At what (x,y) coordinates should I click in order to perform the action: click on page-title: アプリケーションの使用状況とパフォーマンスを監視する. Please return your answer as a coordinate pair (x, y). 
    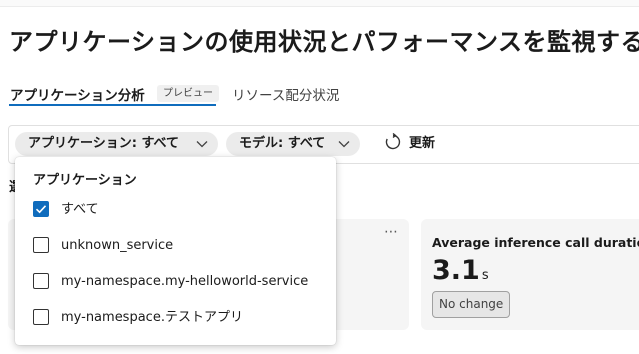
    Looking at the image, I should click on (324, 42).